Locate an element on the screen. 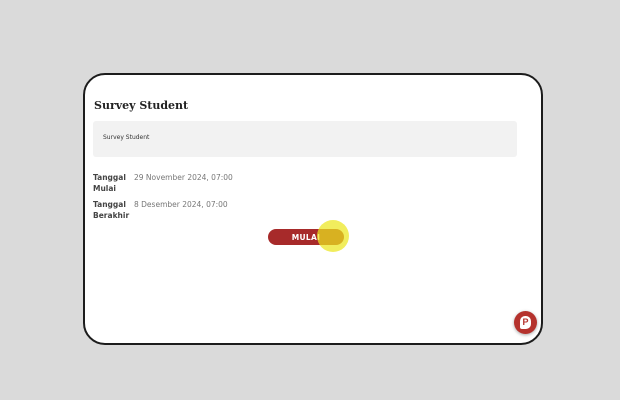 The height and width of the screenshot is (400, 620). description-box: Survey Student is located at coordinates (305, 139).